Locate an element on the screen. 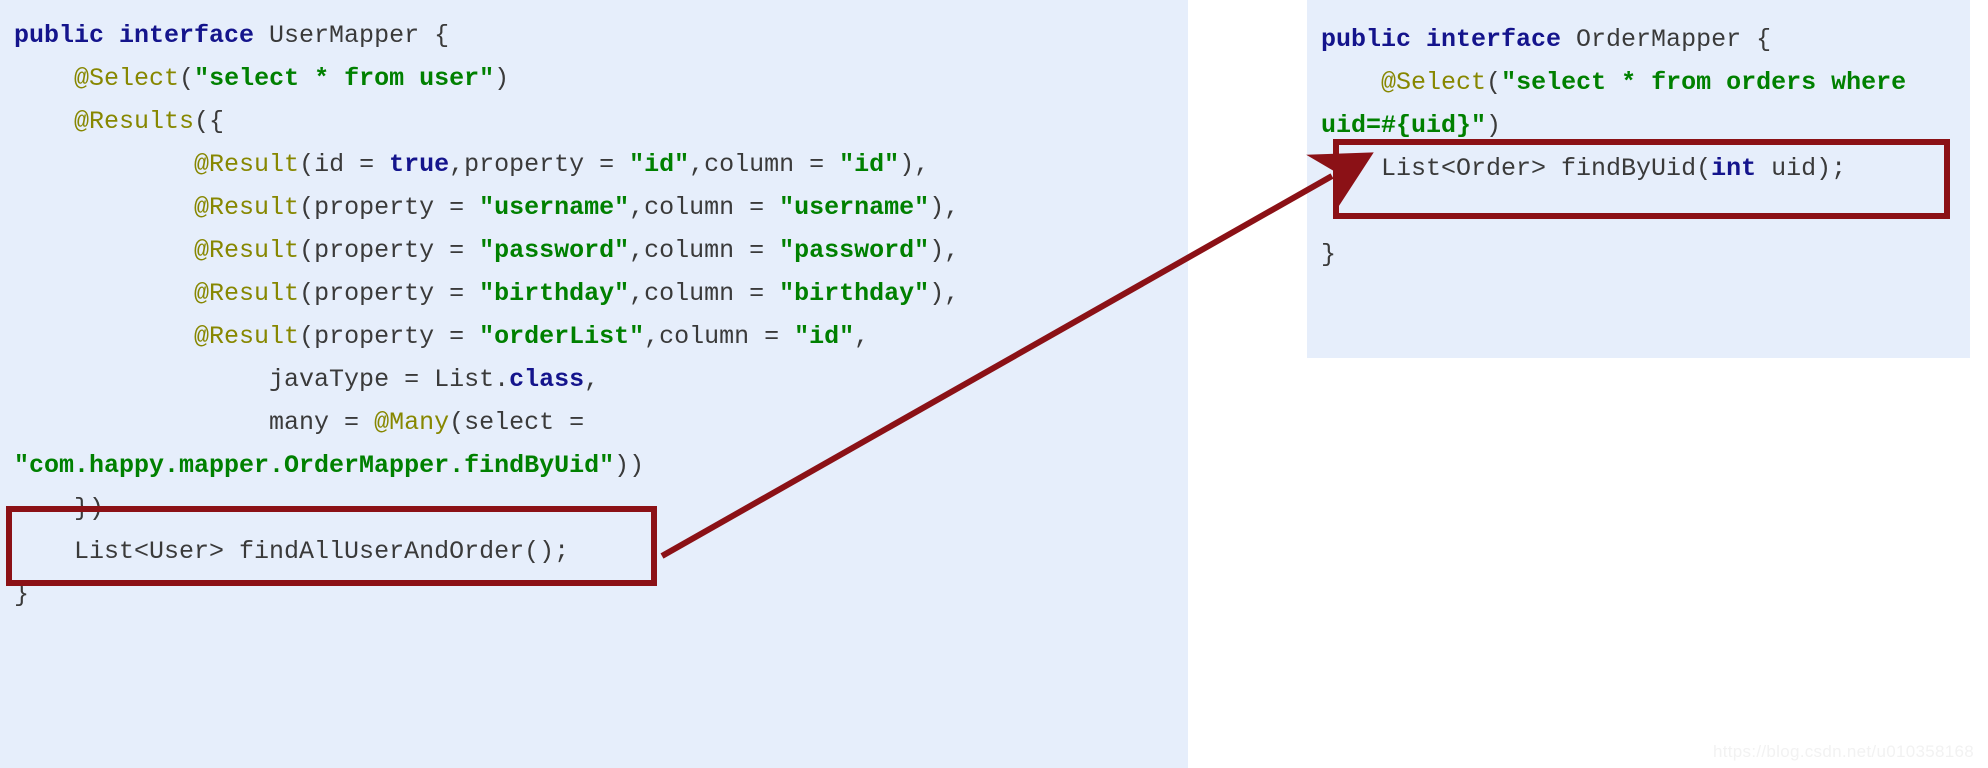 This screenshot has width=1988, height=768. code-line: @Select("select * from user") is located at coordinates (594, 78).